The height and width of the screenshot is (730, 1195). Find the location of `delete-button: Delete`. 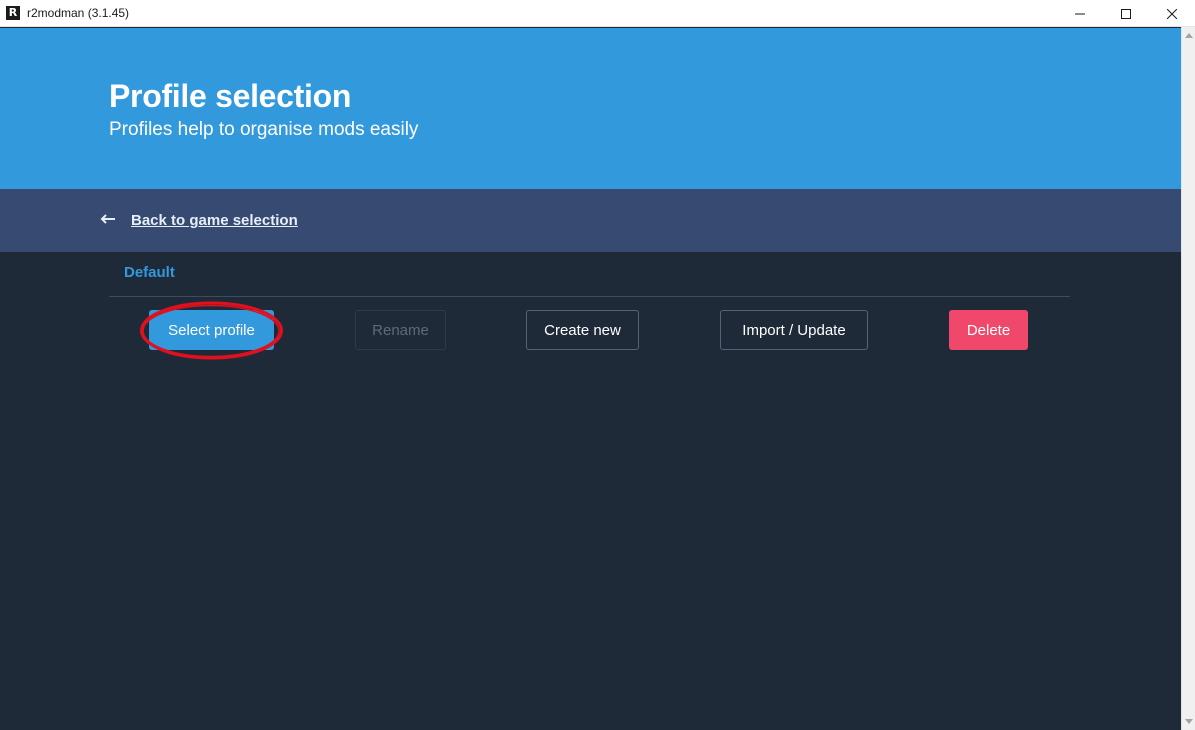

delete-button: Delete is located at coordinates (988, 330).